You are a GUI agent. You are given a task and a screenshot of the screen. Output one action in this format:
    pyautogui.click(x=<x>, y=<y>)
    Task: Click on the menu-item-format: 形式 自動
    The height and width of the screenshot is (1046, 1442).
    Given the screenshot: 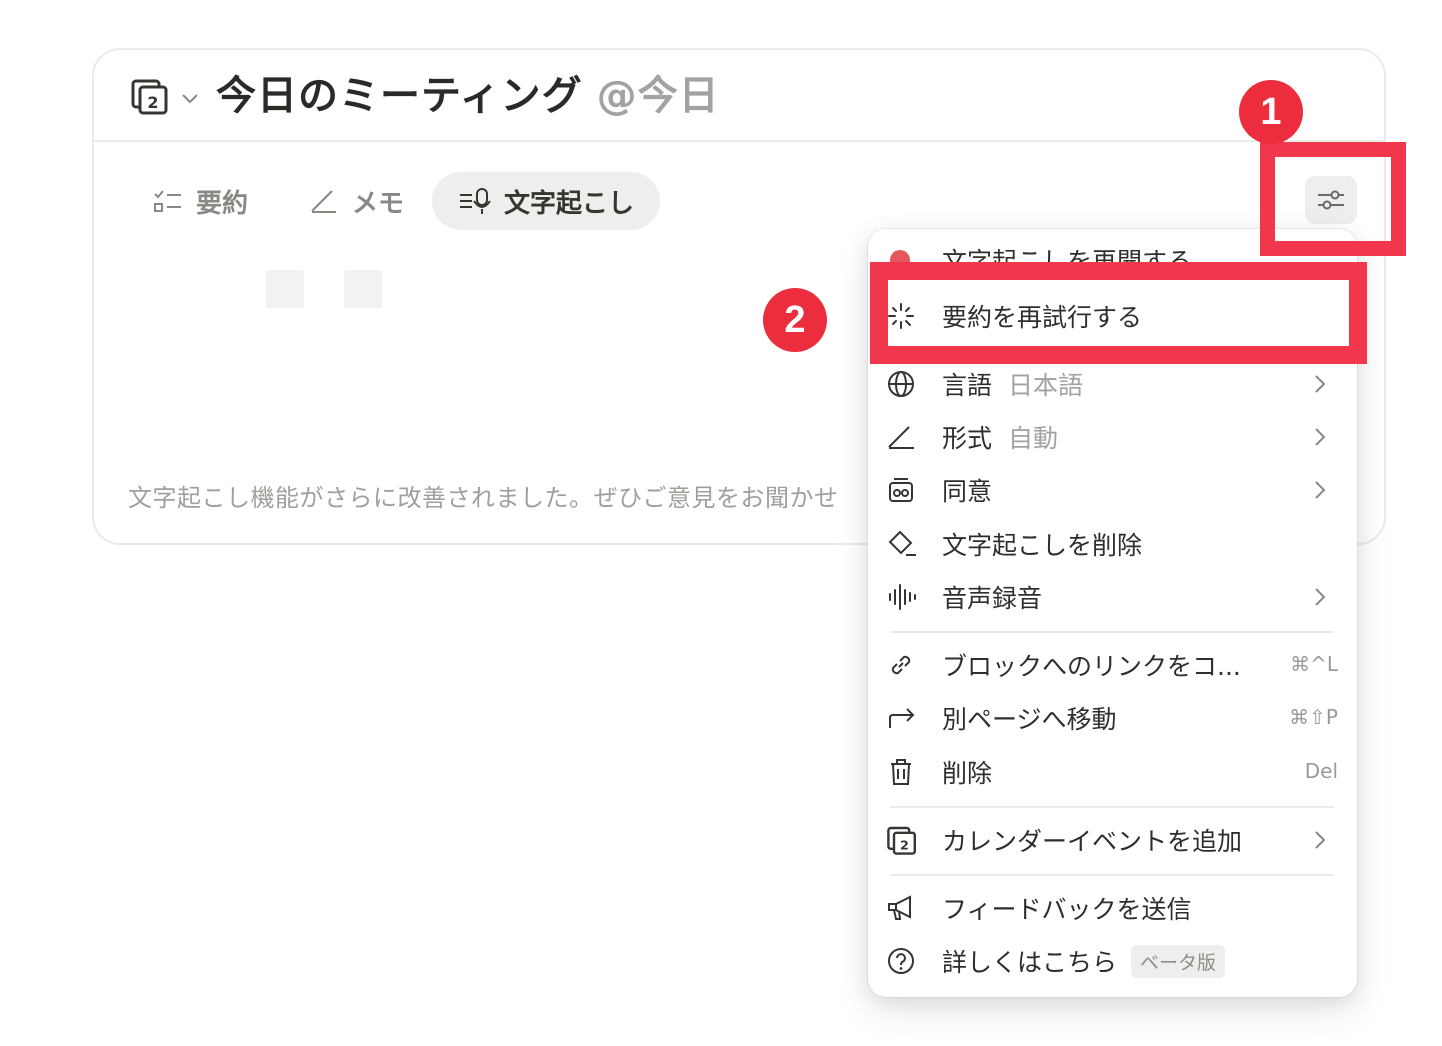 What is the action you would take?
    pyautogui.click(x=1112, y=437)
    